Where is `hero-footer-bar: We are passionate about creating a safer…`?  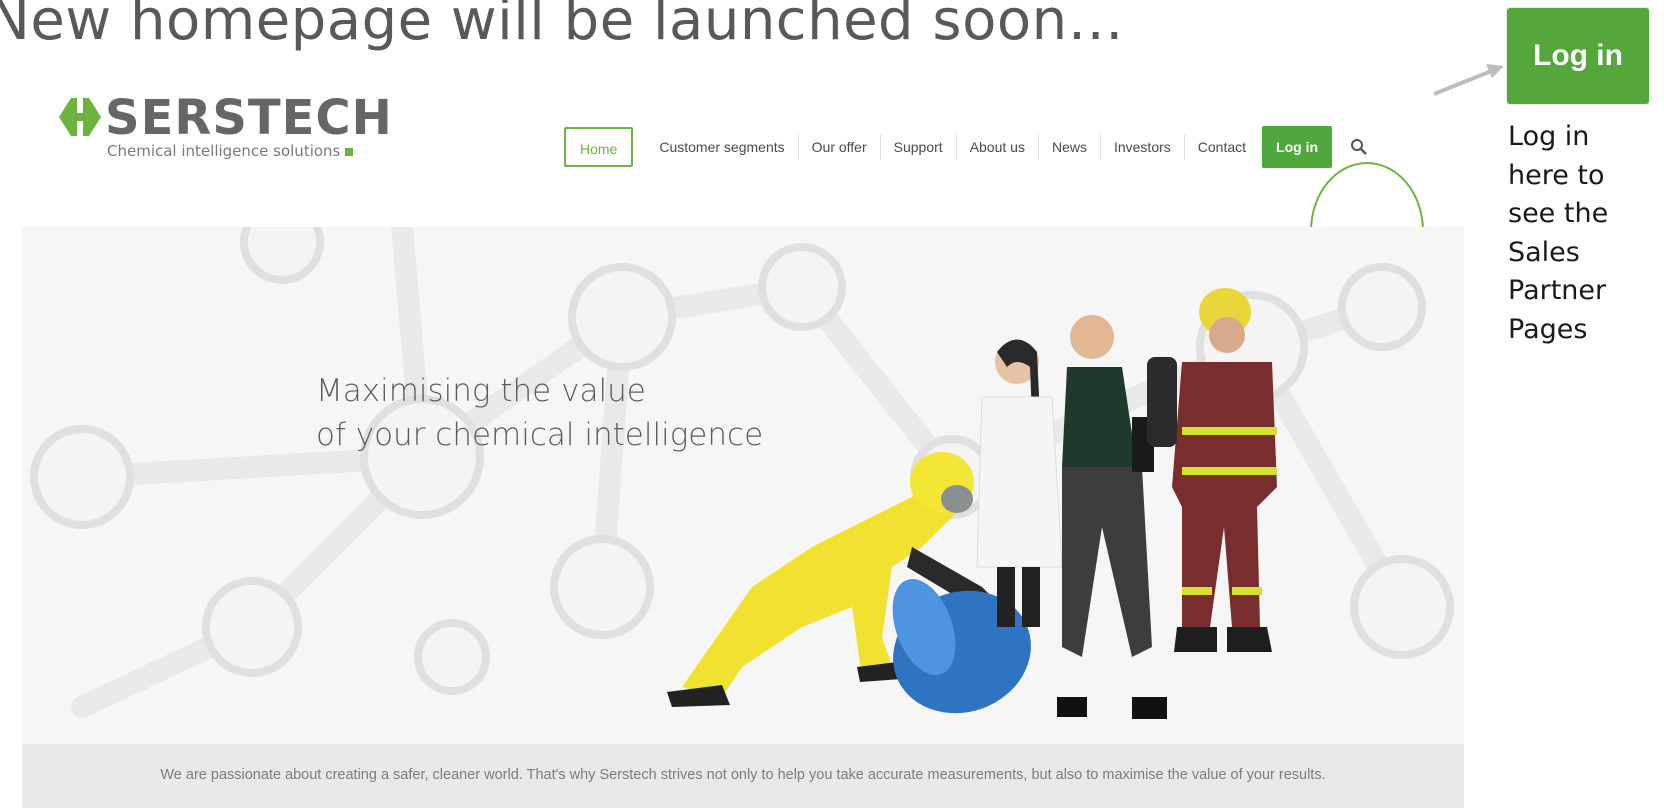 hero-footer-bar: We are passionate about creating a safer… is located at coordinates (743, 776).